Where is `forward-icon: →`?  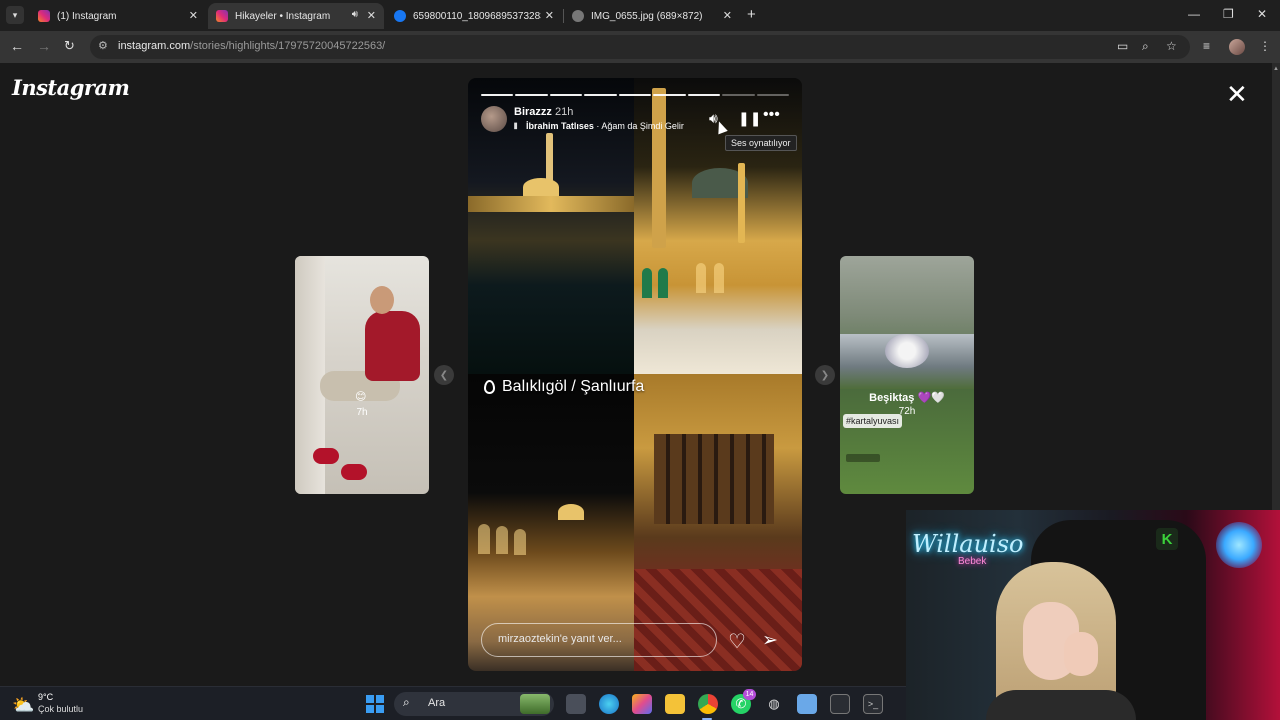
forward-icon: → is located at coordinates (44, 46).